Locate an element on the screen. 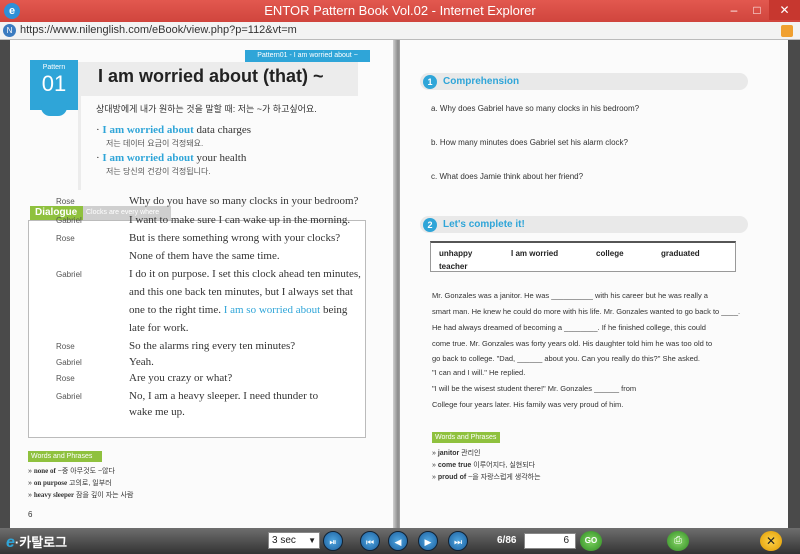 Image resolution: width=800 pixels, height=554 pixels. go-button: GO is located at coordinates (591, 541).